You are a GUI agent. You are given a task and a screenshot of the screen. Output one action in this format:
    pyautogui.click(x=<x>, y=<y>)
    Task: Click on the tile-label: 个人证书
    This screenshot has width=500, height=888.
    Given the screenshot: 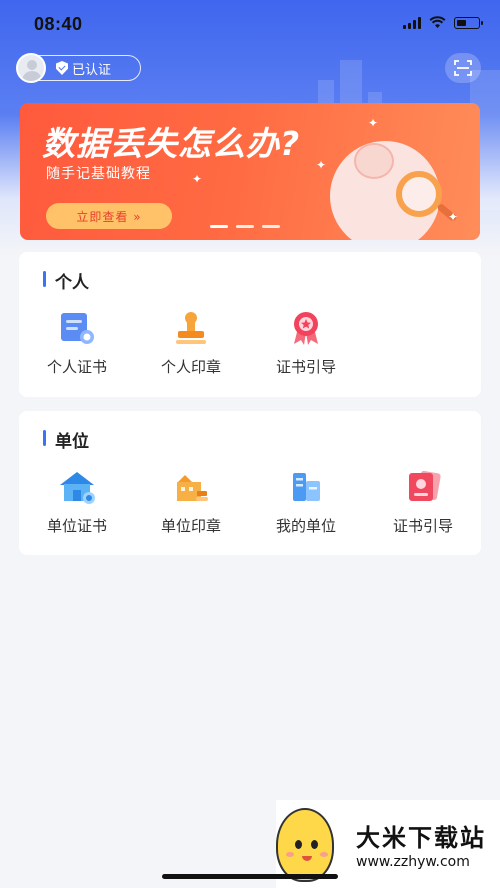 What is the action you would take?
    pyautogui.click(x=76, y=367)
    